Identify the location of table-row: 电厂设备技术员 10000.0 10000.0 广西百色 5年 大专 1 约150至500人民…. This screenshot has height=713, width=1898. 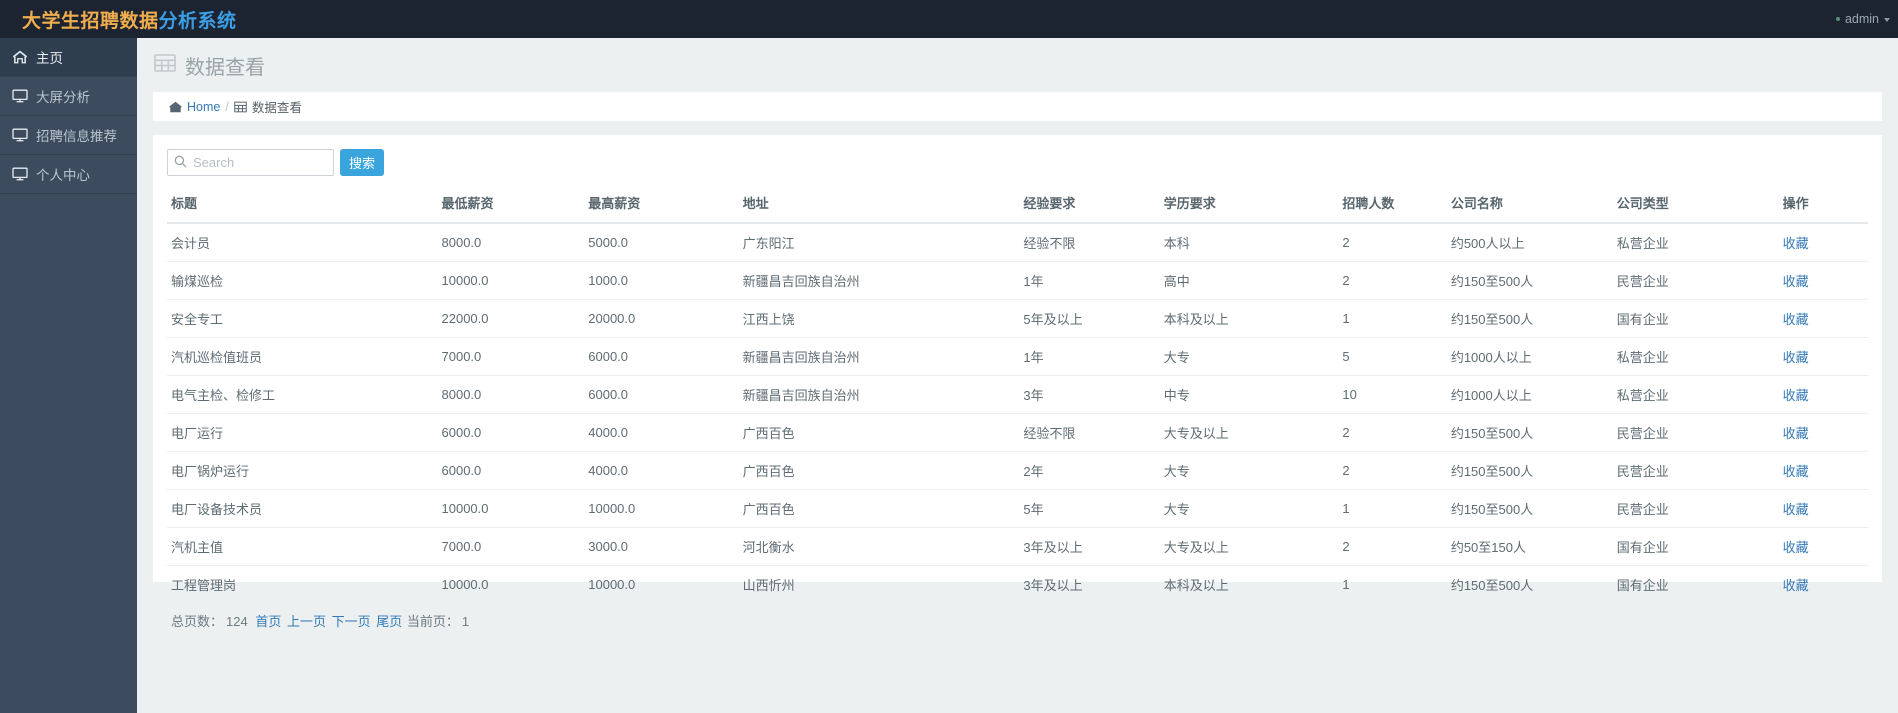
(1017, 508).